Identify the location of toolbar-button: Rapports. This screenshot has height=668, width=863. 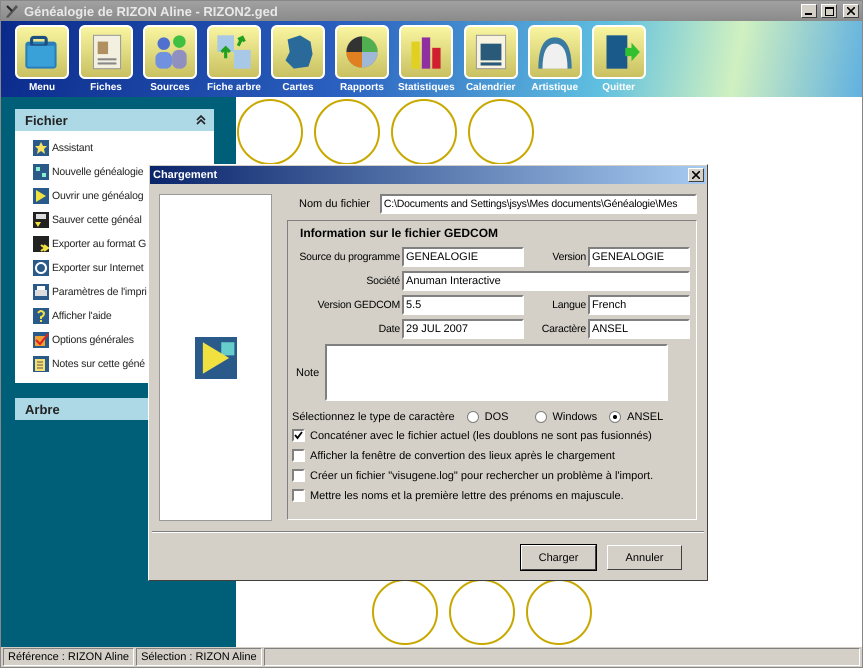
(362, 61).